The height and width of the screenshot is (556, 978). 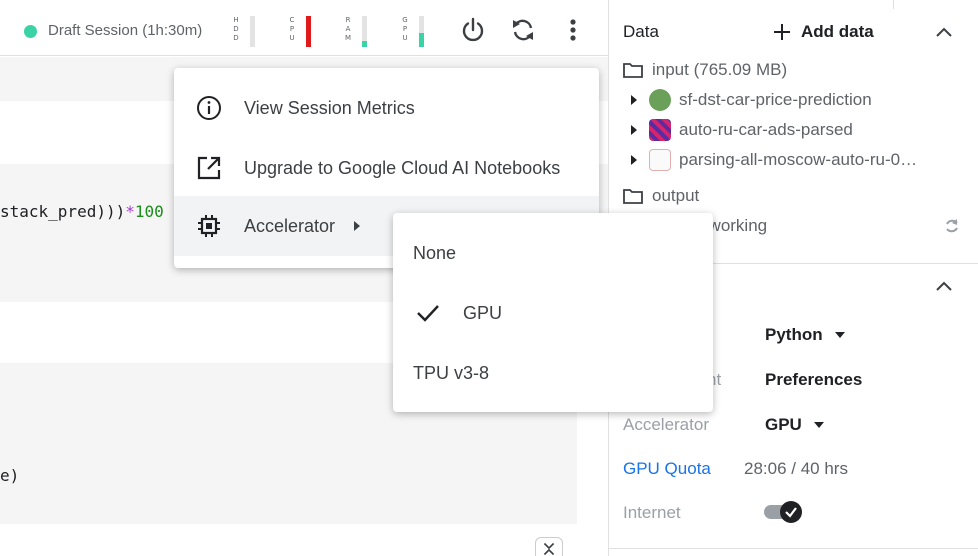 I want to click on accelerator-option-label: TPU v3-8, so click(x=451, y=373).